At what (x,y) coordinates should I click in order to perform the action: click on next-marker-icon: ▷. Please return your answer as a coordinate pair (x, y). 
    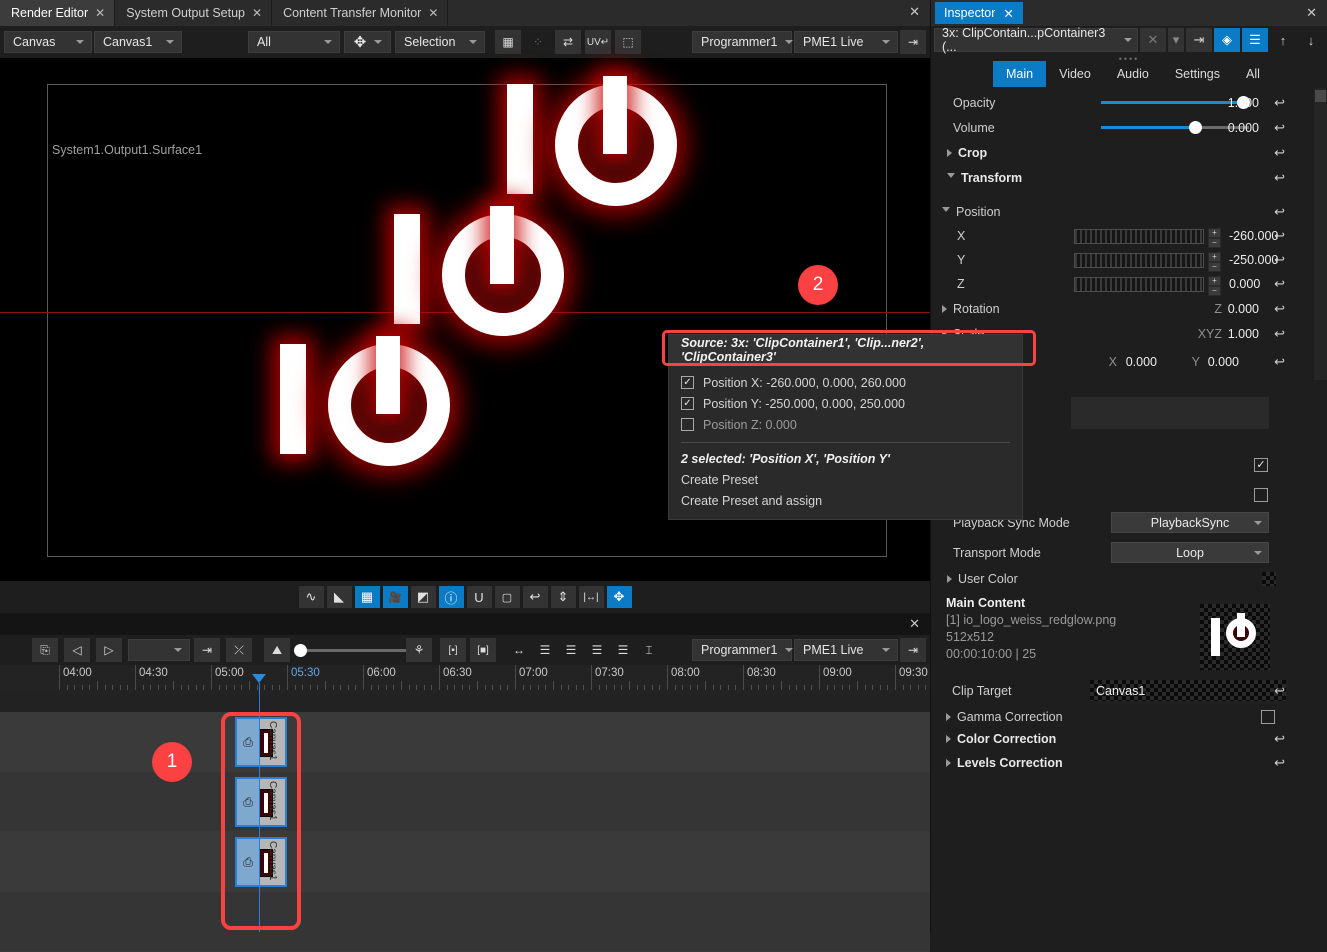
    Looking at the image, I should click on (109, 650).